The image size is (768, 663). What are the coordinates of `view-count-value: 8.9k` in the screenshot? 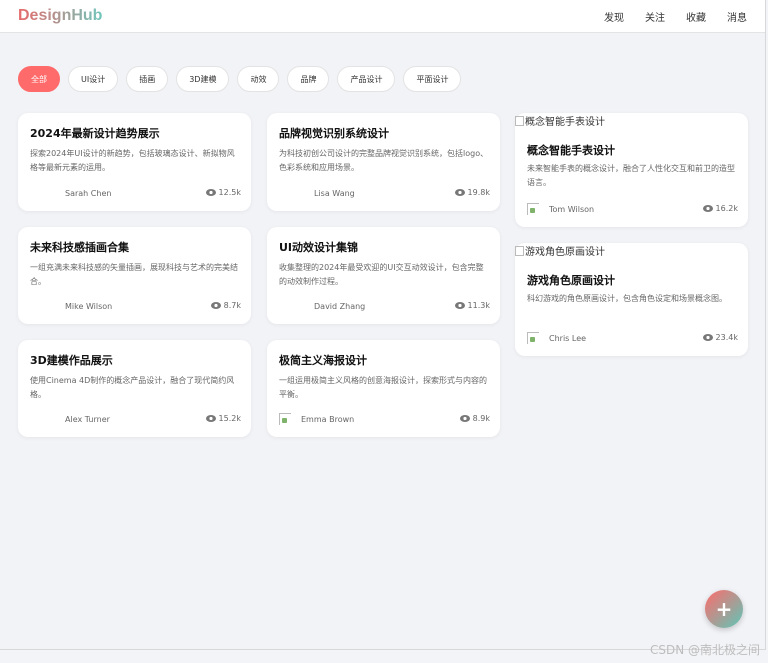 It's located at (481, 418).